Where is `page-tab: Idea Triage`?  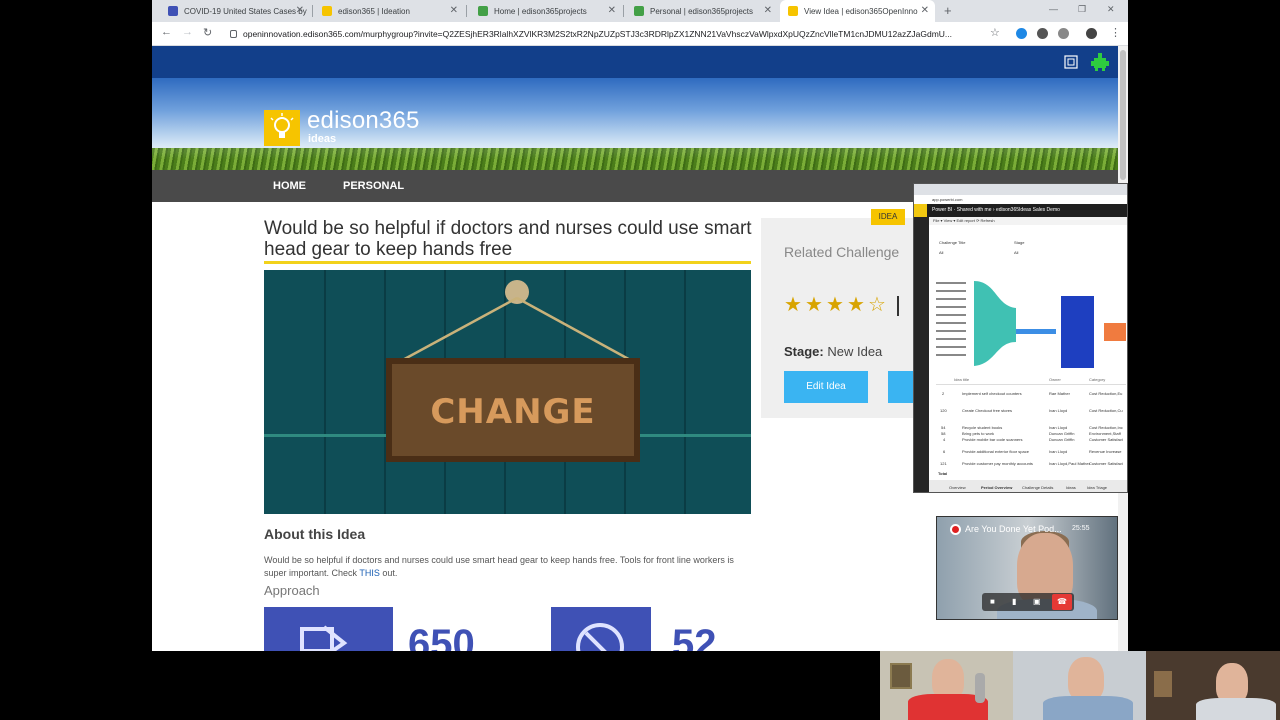 page-tab: Idea Triage is located at coordinates (1097, 487).